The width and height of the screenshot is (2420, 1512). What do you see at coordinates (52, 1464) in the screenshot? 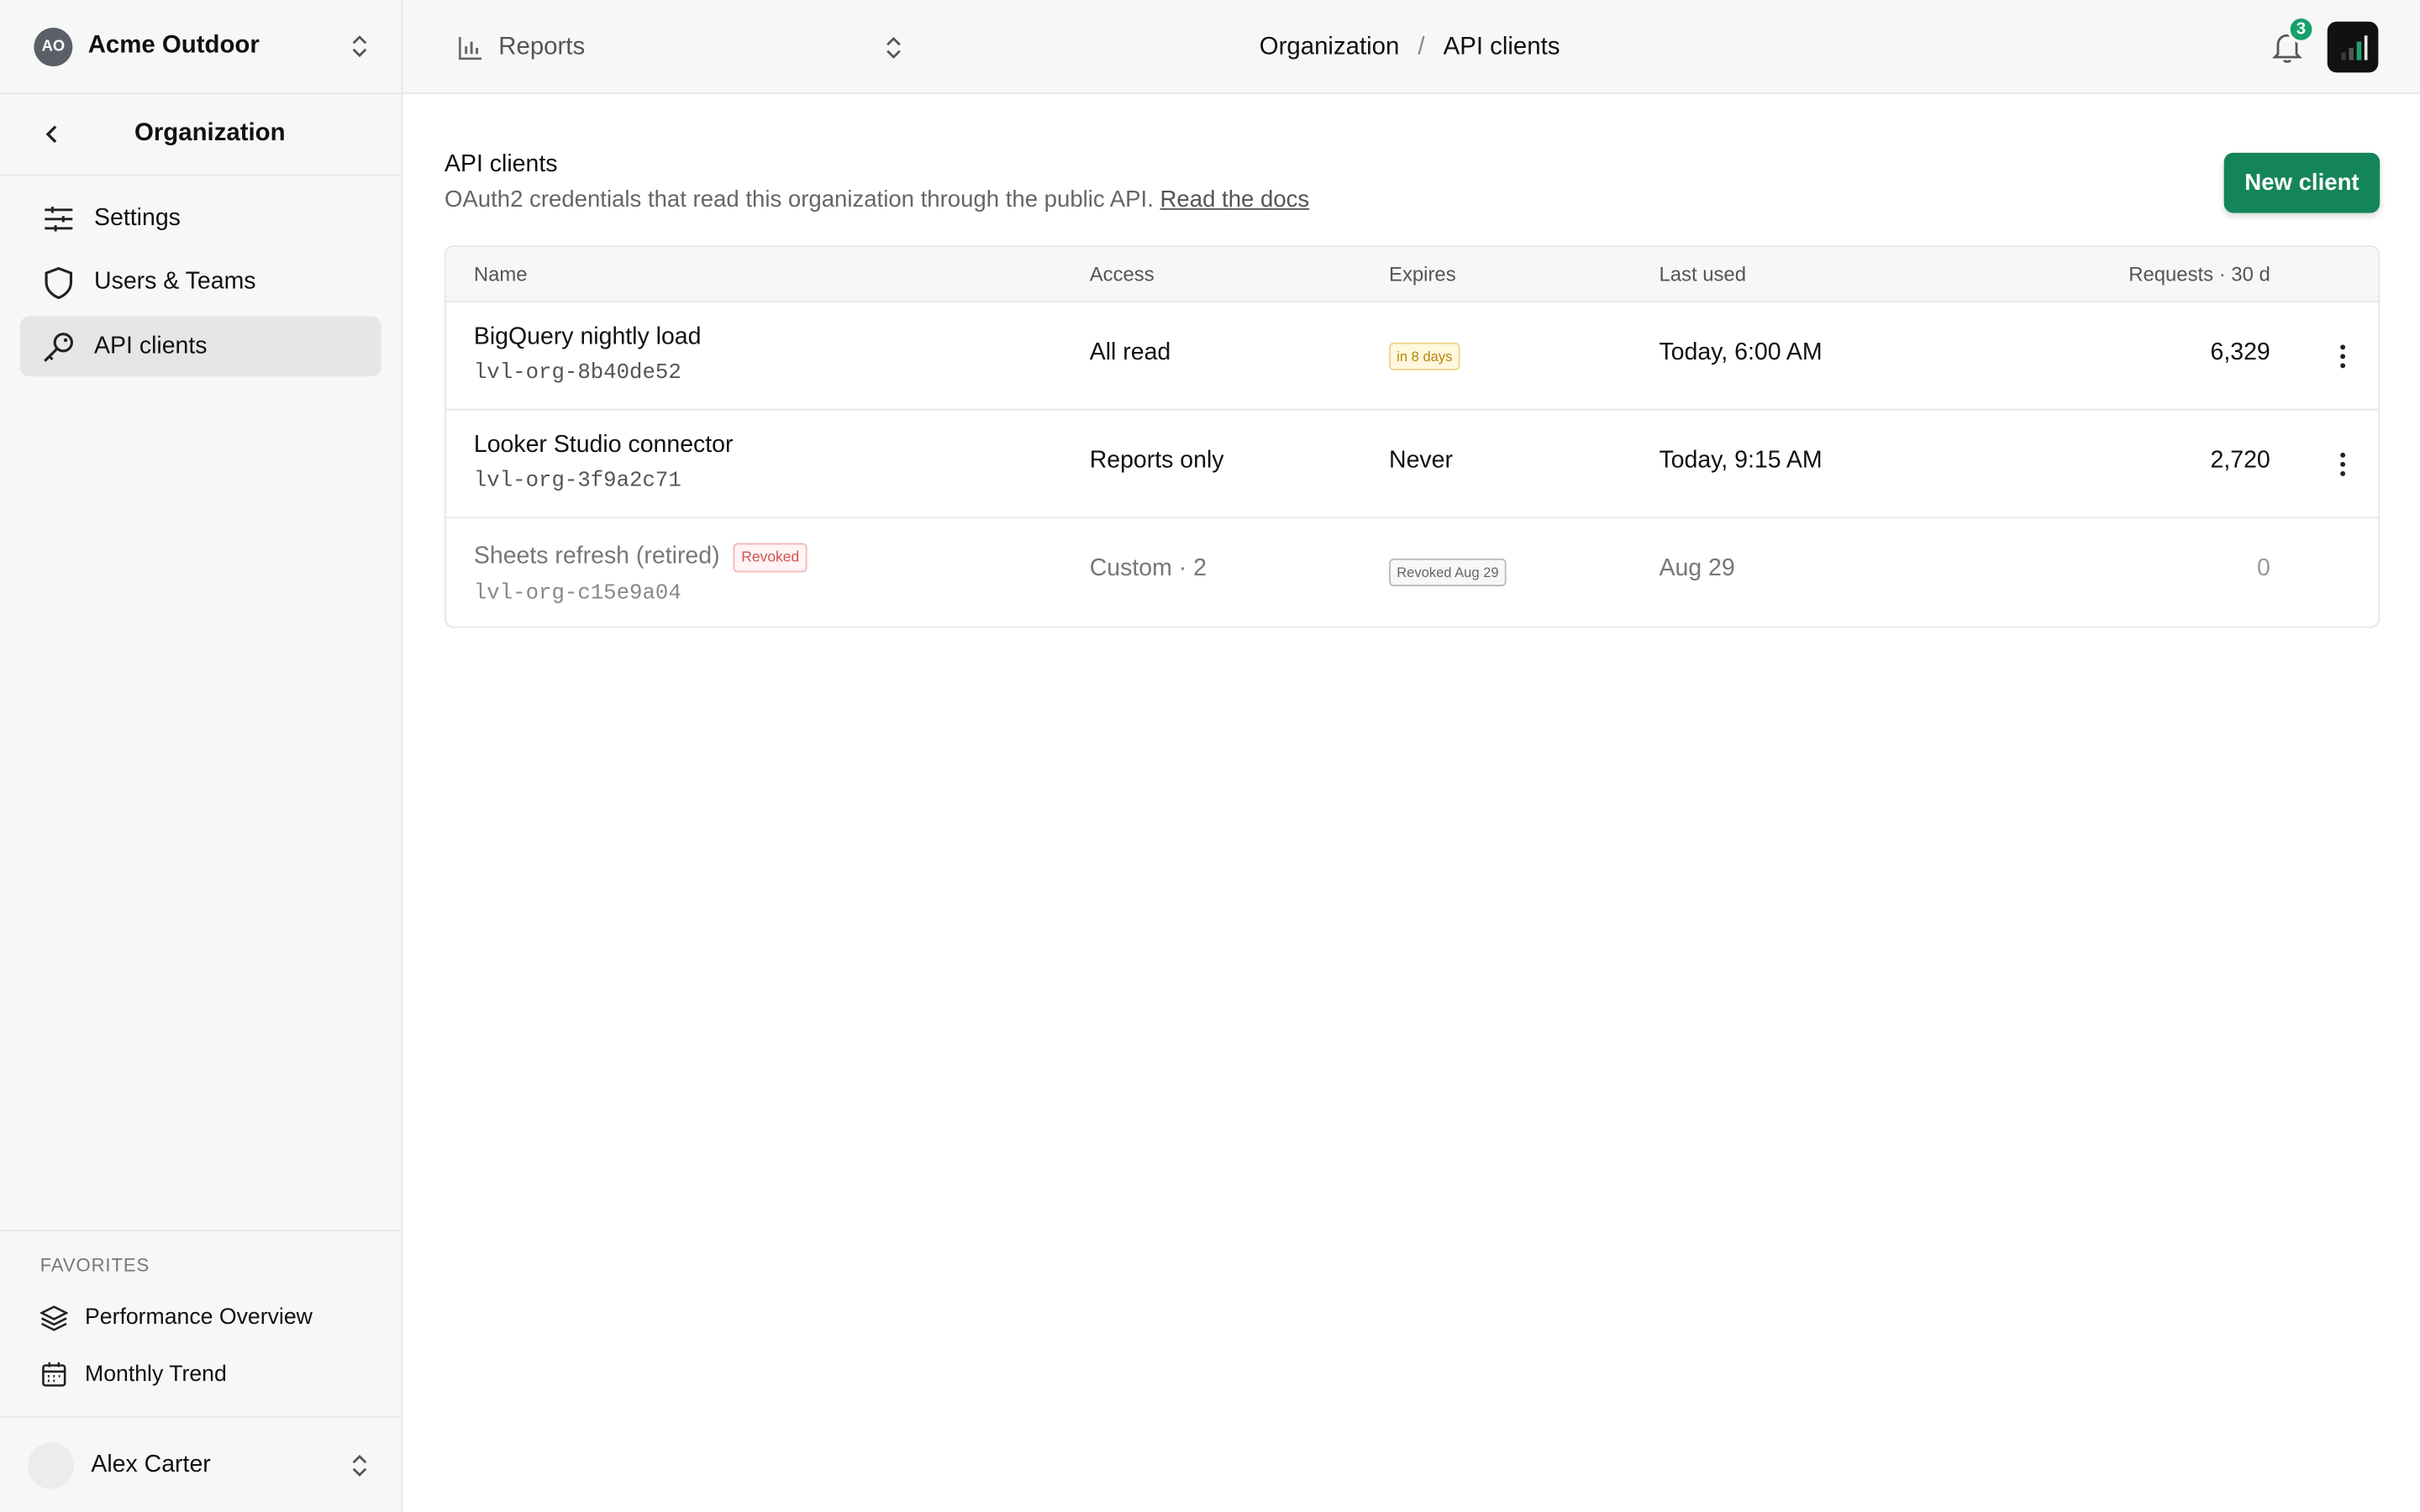
I see `avatar` at bounding box center [52, 1464].